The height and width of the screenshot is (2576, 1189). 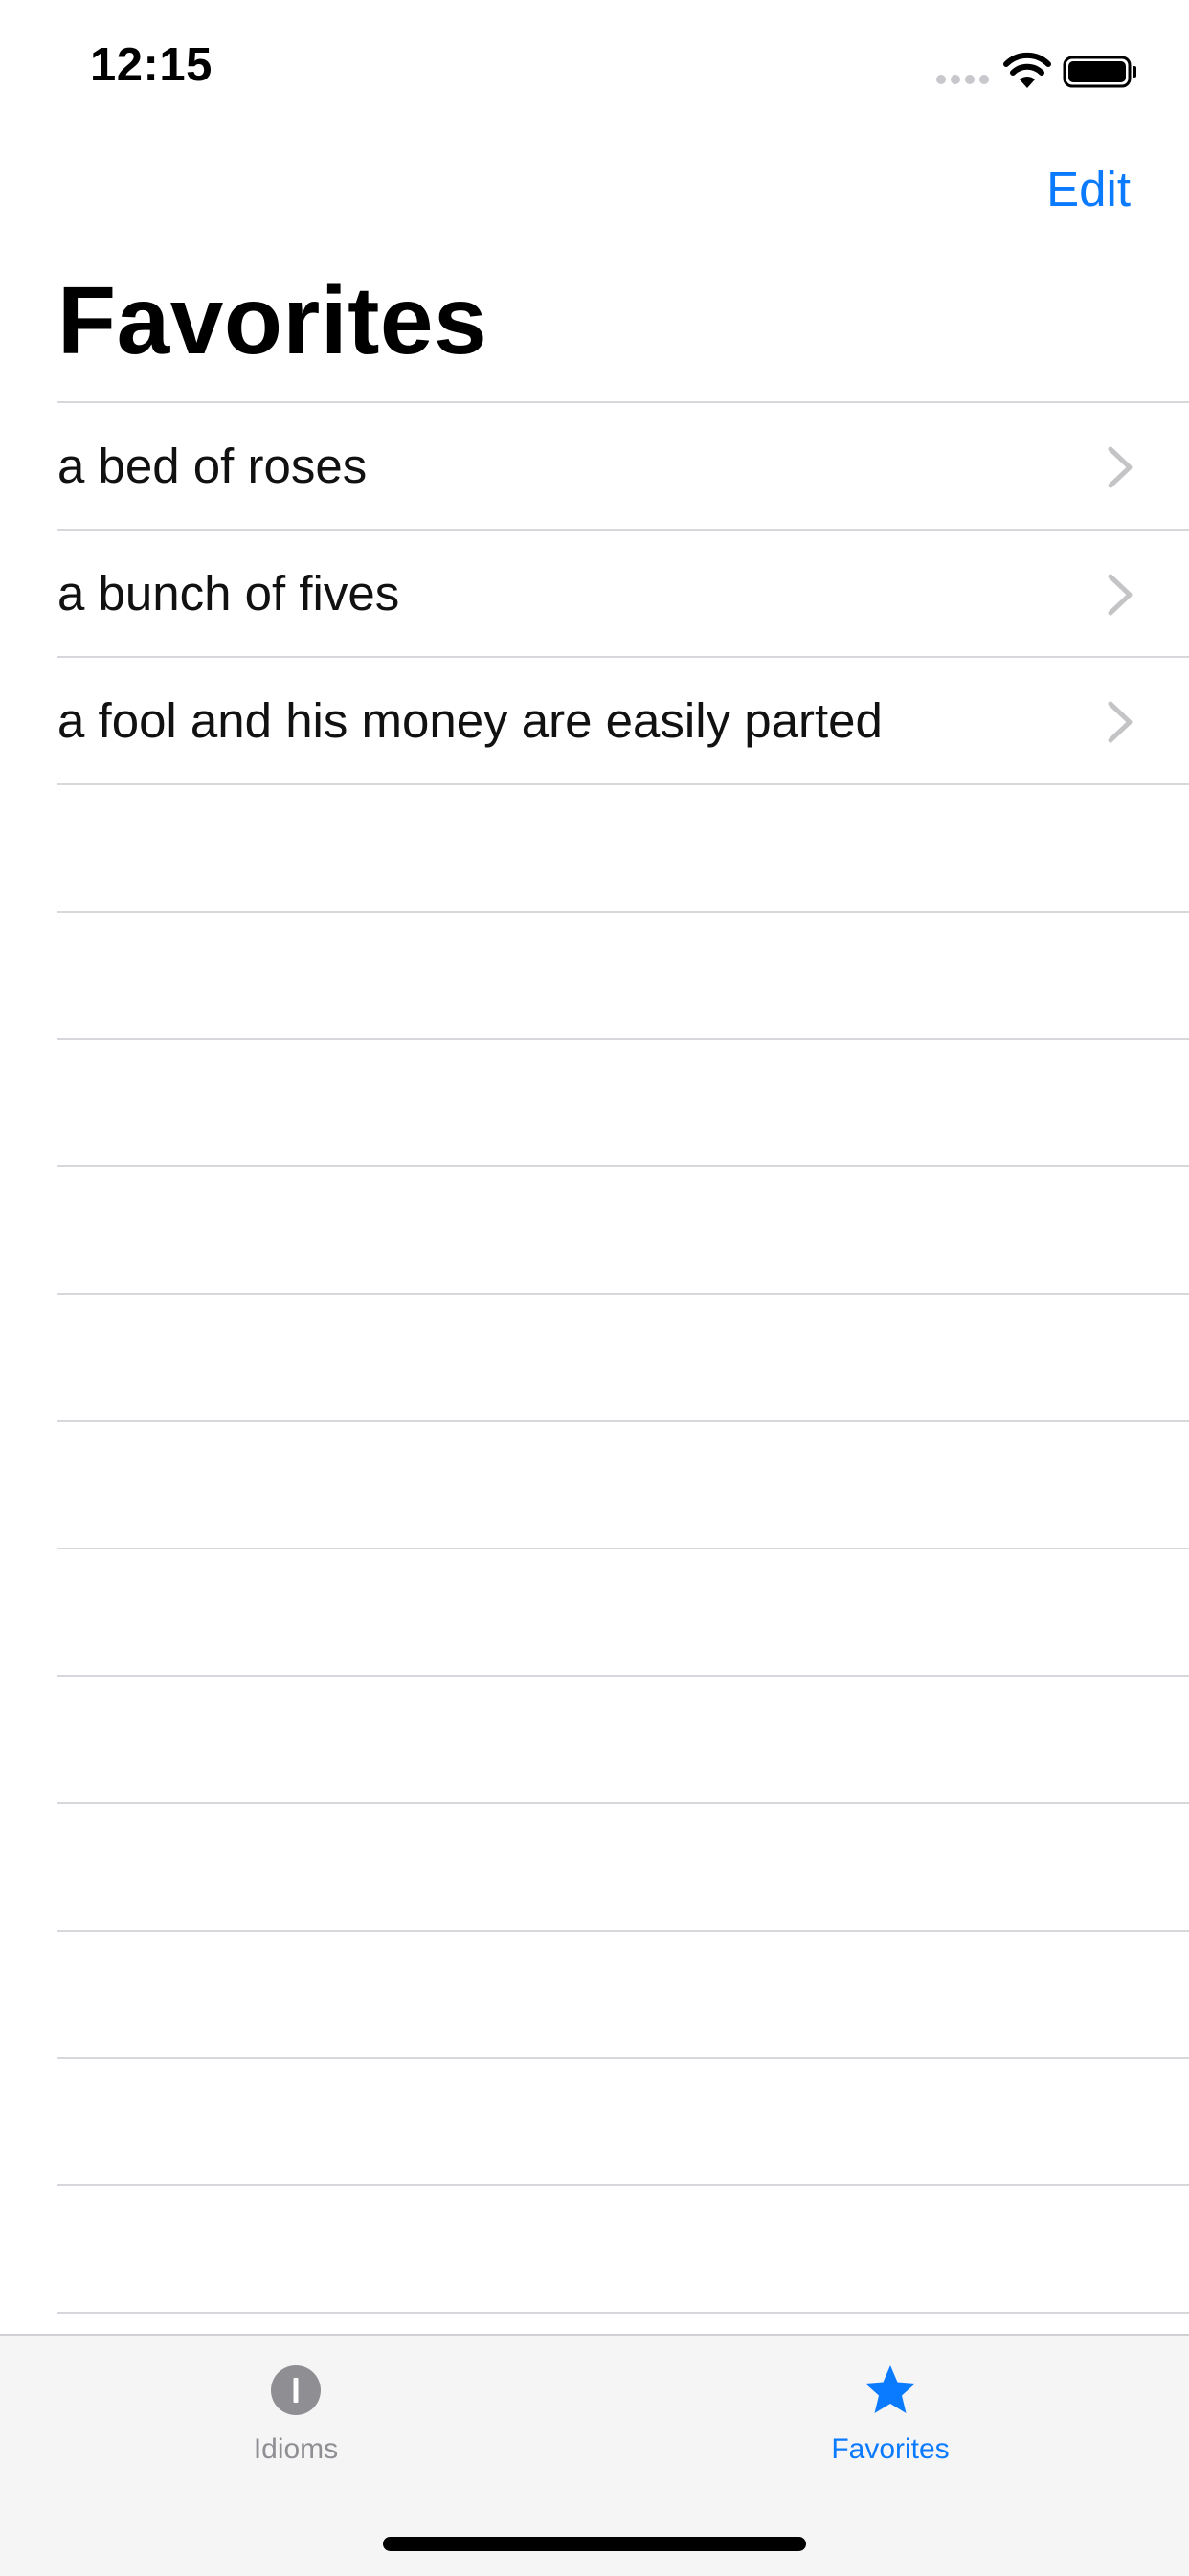 I want to click on tab-favorites-label: Favorites, so click(x=890, y=2449).